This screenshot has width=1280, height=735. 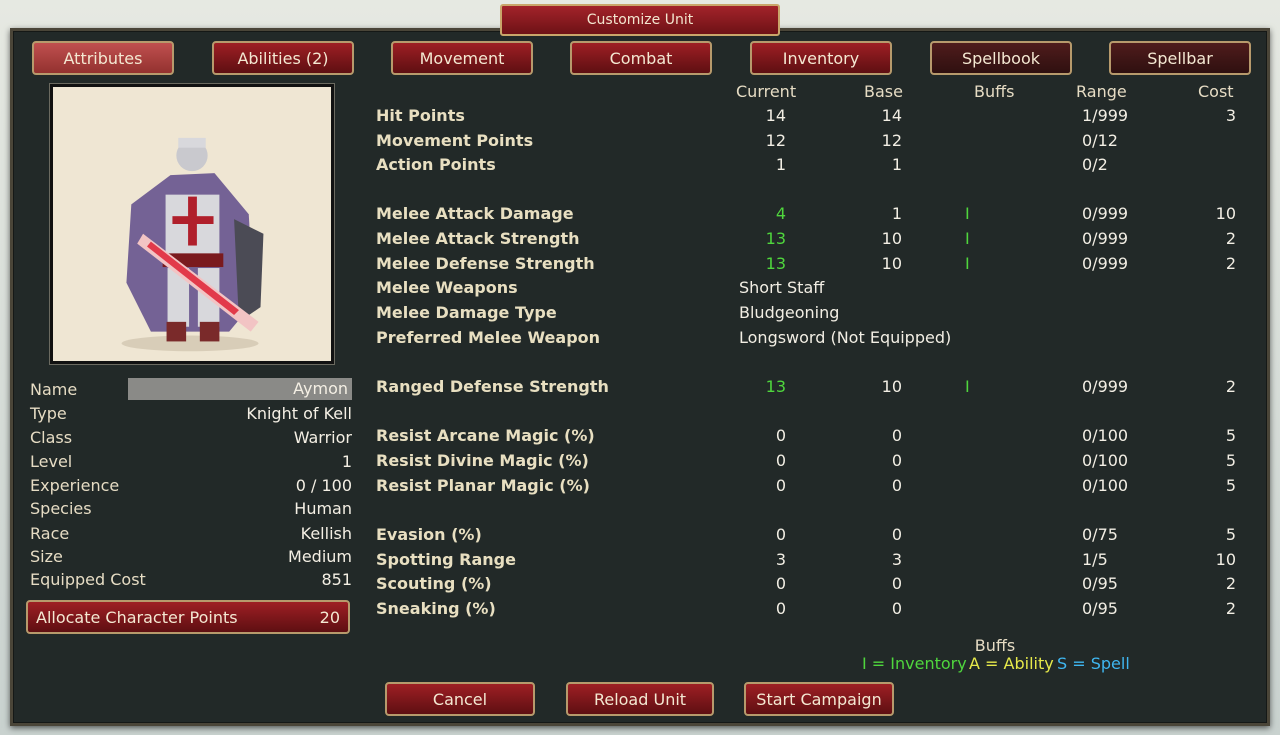 I want to click on stat-label: Movement Points, so click(x=455, y=140).